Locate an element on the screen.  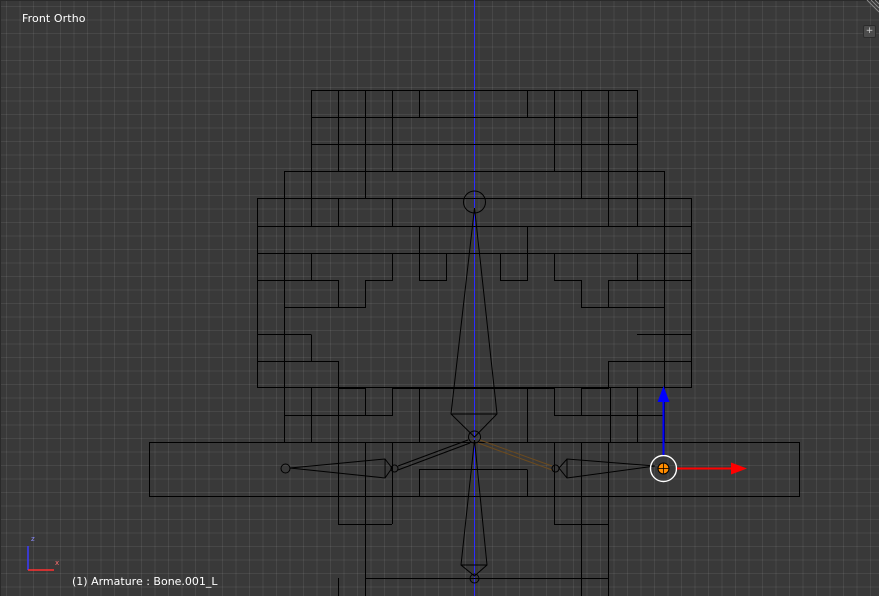
axis-gizmo: z x is located at coordinates (44, 554).